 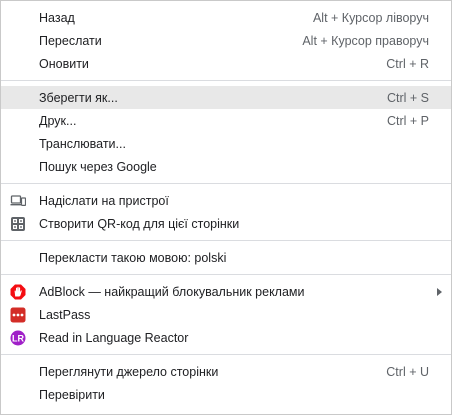 I want to click on menu-item-label: Перевірити, so click(x=72, y=394).